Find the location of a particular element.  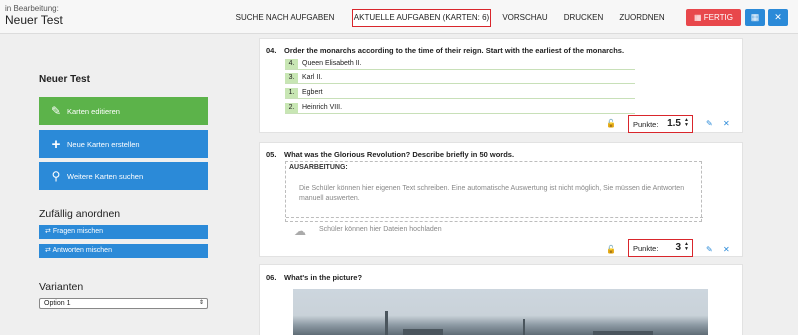

order-item: 3. Karl II. is located at coordinates (460, 78).